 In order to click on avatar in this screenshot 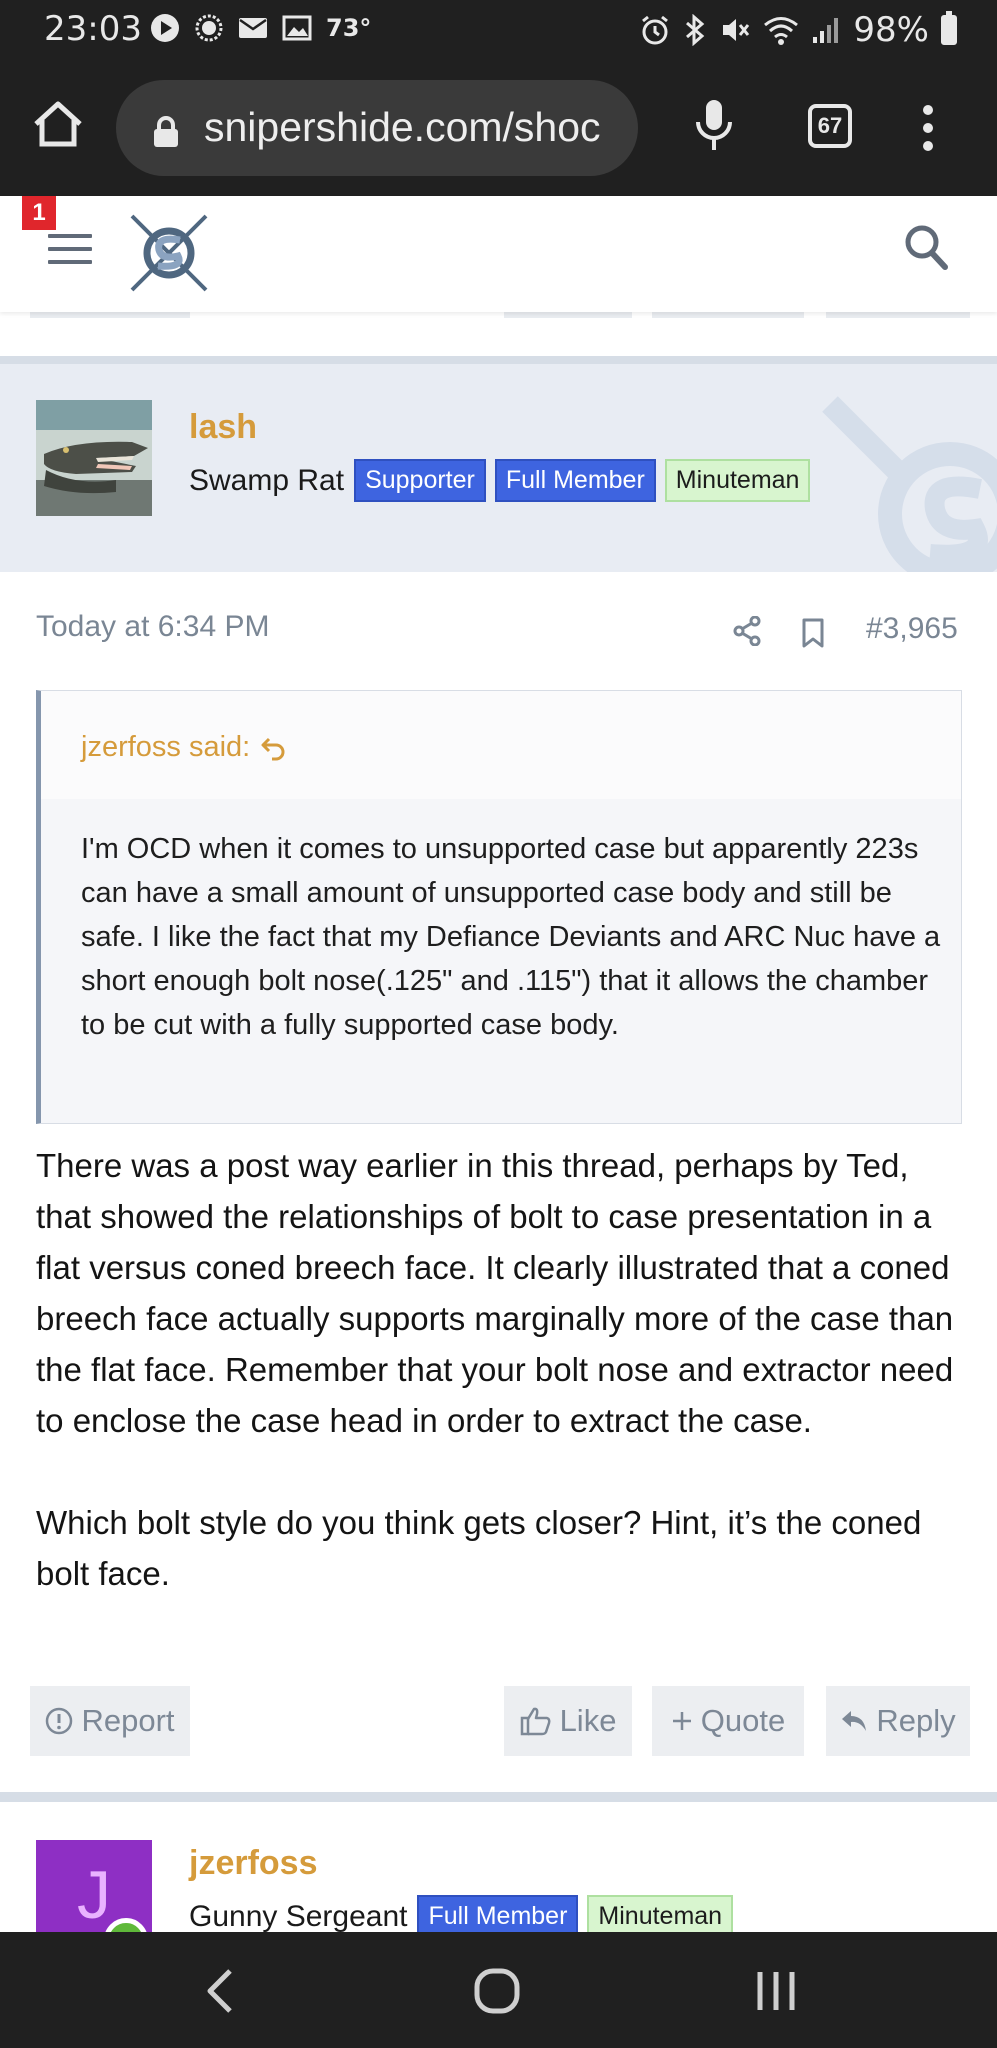, I will do `click(94, 458)`.